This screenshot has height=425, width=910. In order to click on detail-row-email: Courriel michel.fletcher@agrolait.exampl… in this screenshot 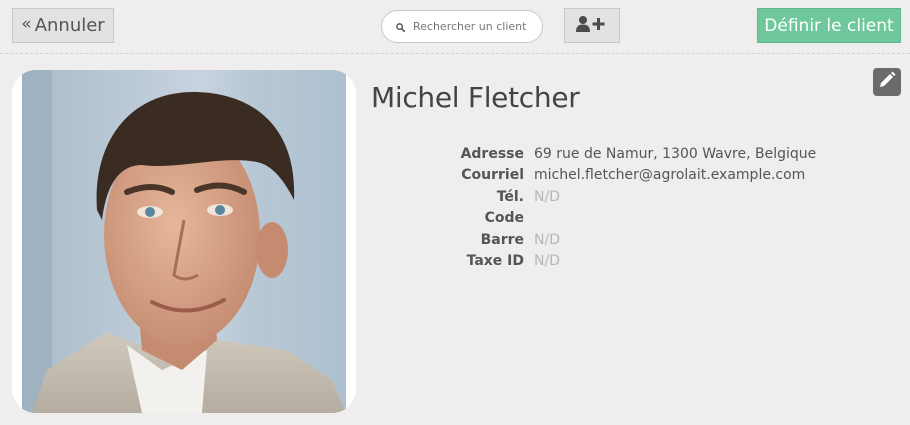, I will do `click(618, 176)`.